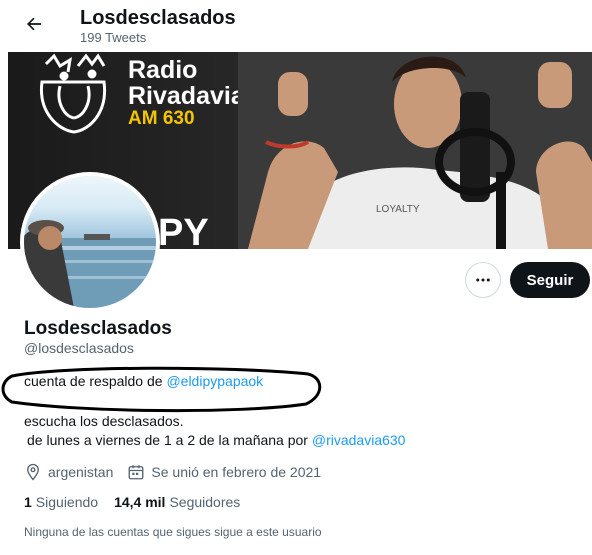 Image resolution: width=592 pixels, height=555 pixels. Describe the element at coordinates (214, 381) in the screenshot. I see `mention-link-eldipypapaok: @eldipypapaok` at that location.